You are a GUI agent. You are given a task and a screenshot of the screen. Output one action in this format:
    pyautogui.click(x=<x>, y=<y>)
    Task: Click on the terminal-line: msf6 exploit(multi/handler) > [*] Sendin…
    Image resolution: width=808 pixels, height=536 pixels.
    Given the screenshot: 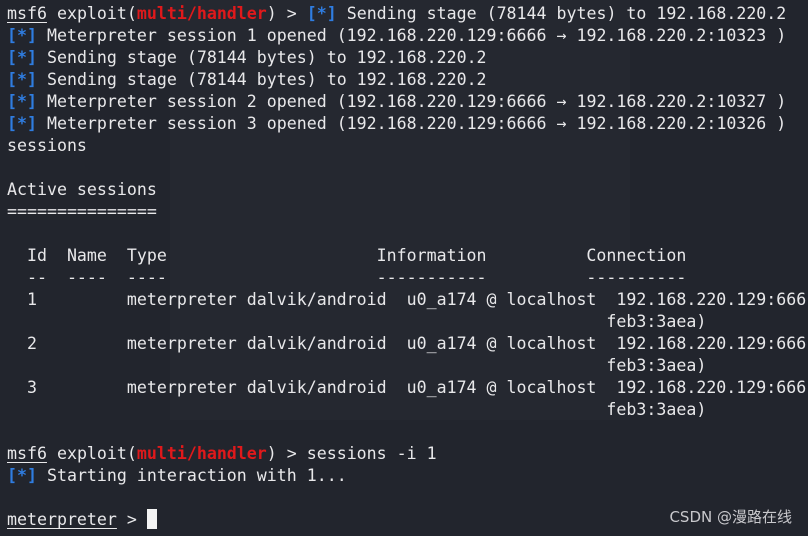 What is the action you would take?
    pyautogui.click(x=406, y=14)
    